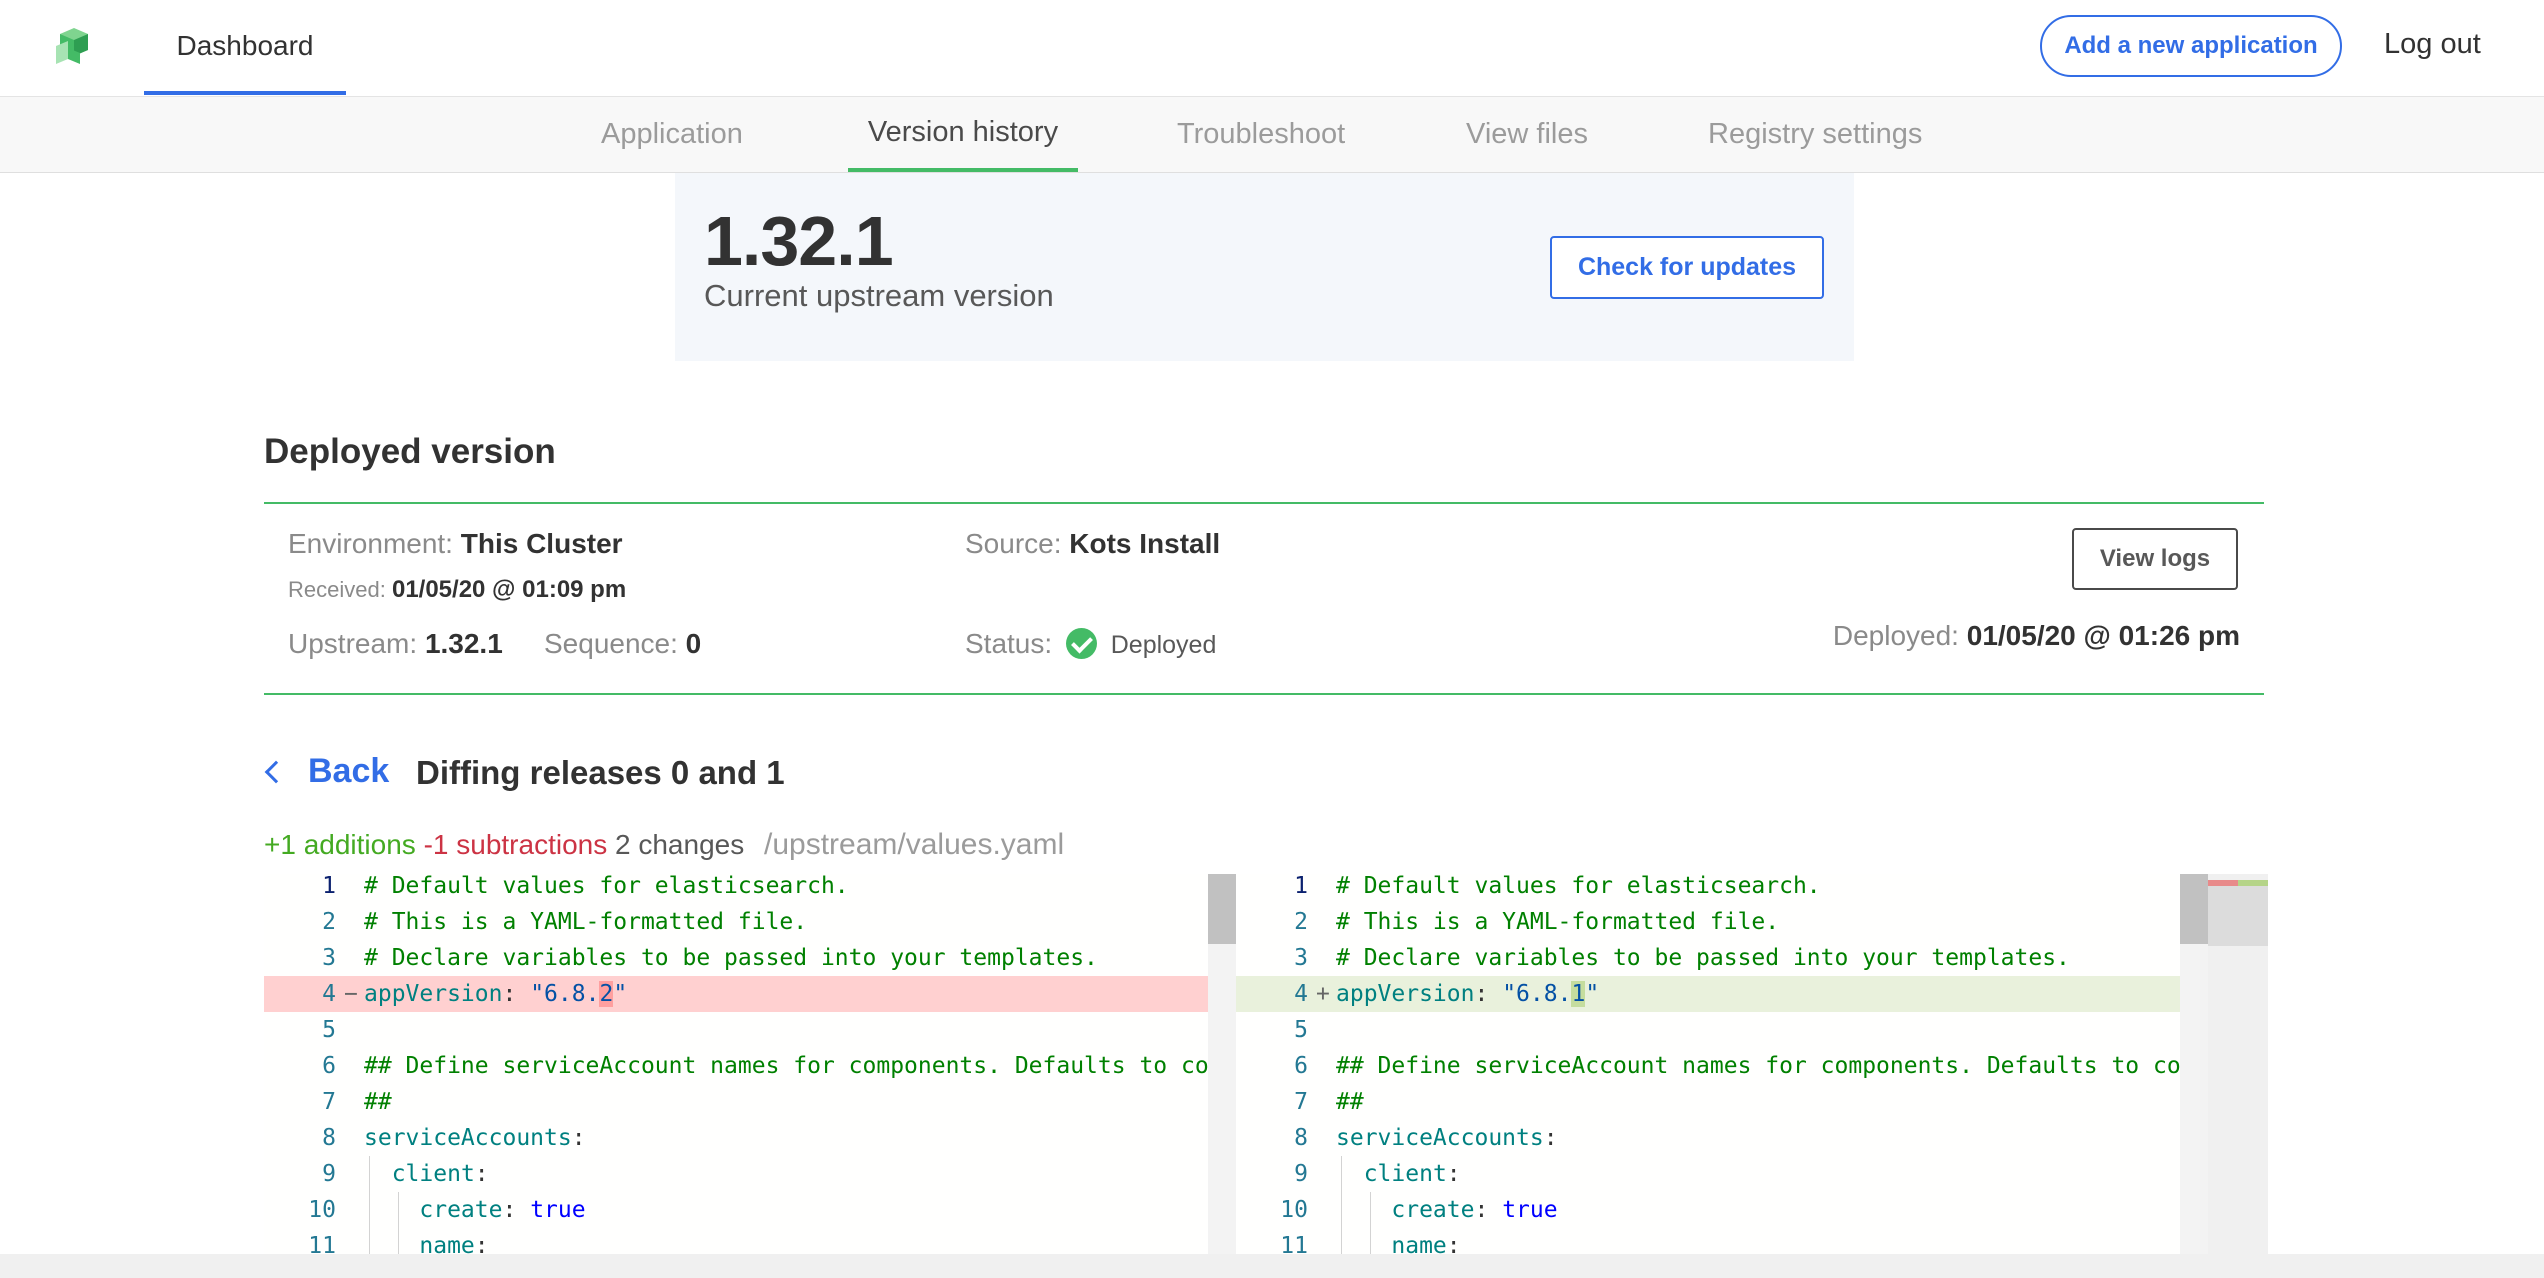 The height and width of the screenshot is (1278, 2544). What do you see at coordinates (606, 886) in the screenshot?
I see `code-text: # Default values for elasticsearch.` at bounding box center [606, 886].